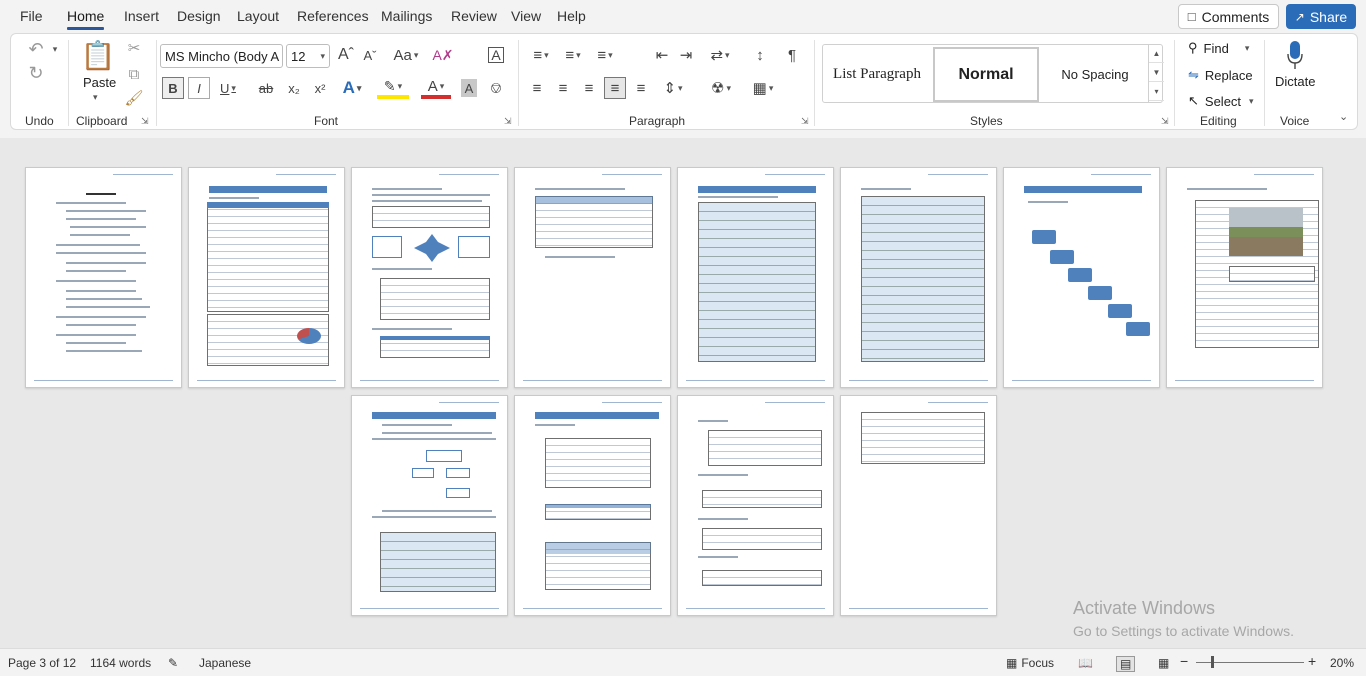 The width and height of the screenshot is (1366, 676). I want to click on grow-font-icon: Aˆ, so click(346, 55).